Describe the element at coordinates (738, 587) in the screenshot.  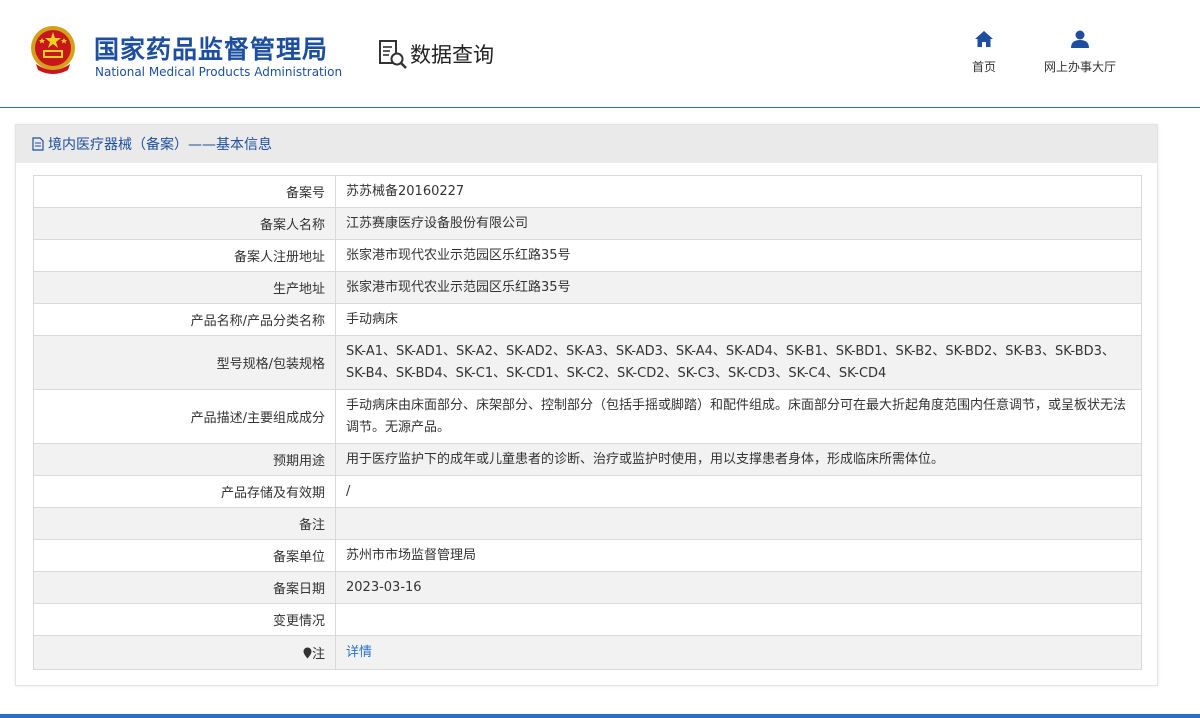
I see `row-value: 2023-03-16` at that location.